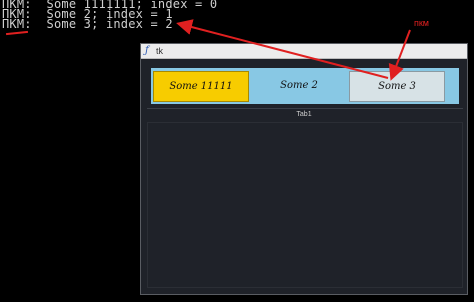  I want to click on tab-some-2: Some 2, so click(299, 86).